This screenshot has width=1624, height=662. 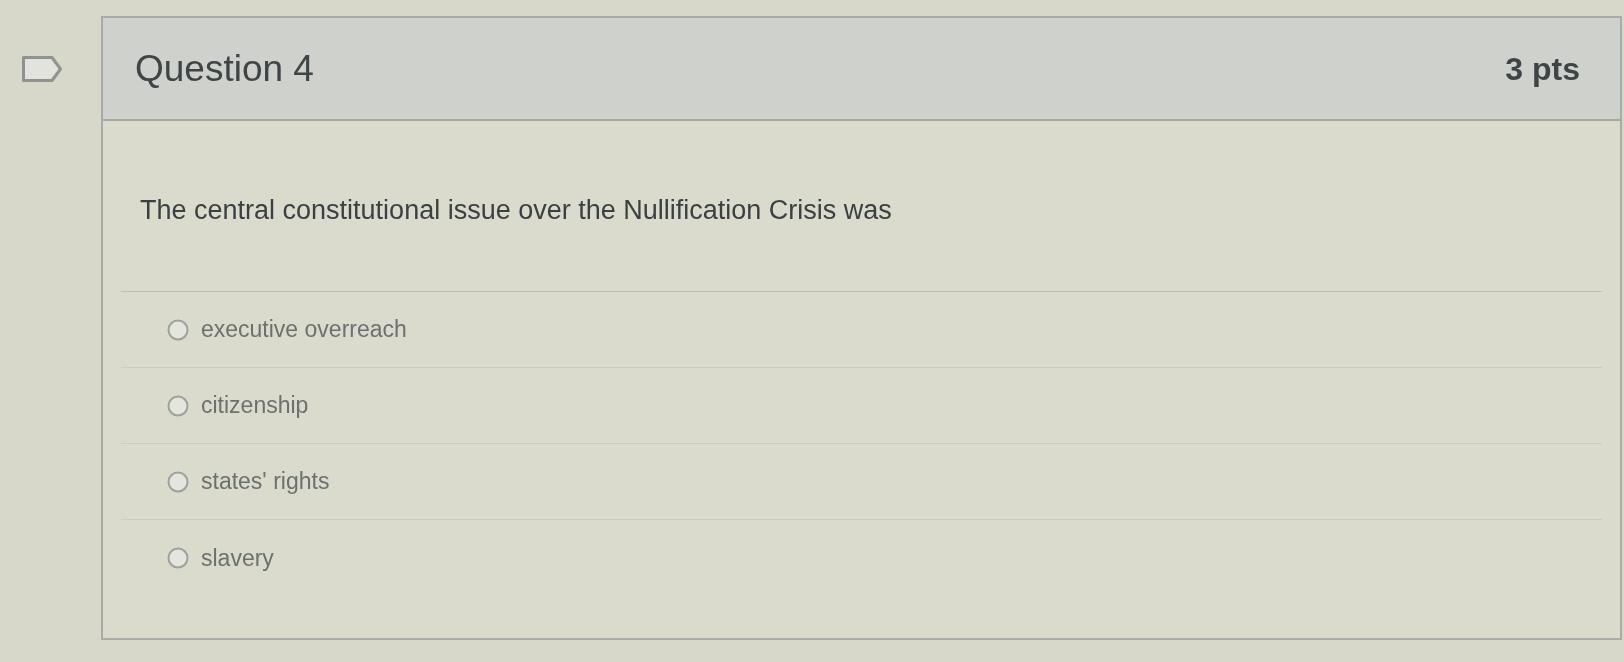 What do you see at coordinates (265, 481) in the screenshot?
I see `answer-label: states' rights` at bounding box center [265, 481].